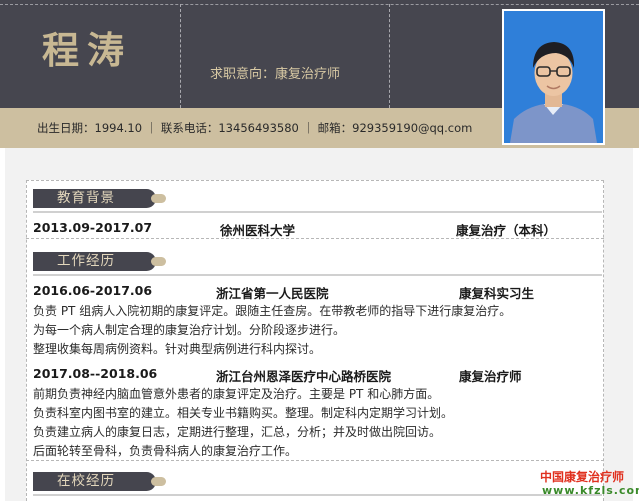  Describe the element at coordinates (93, 290) in the screenshot. I see `job-period: 2016.06-2017.06` at that location.